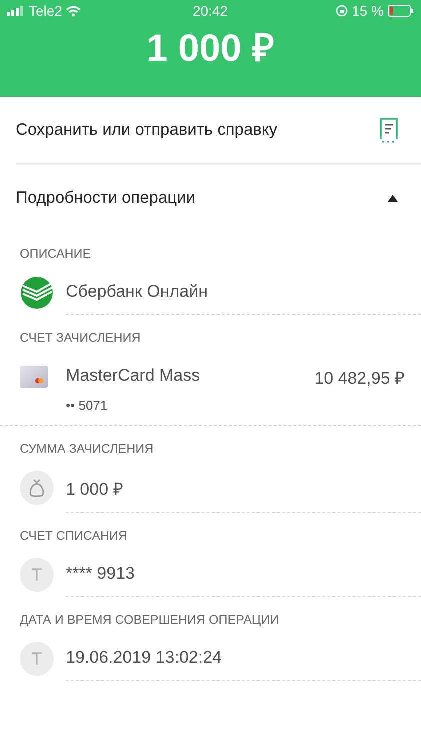 The height and width of the screenshot is (750, 421). What do you see at coordinates (342, 11) in the screenshot?
I see `rotation-lock-icon` at bounding box center [342, 11].